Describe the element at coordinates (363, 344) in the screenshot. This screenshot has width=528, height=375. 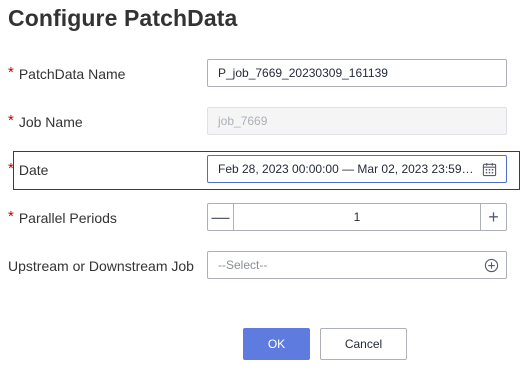
I see `cancel-button: Cancel` at that location.